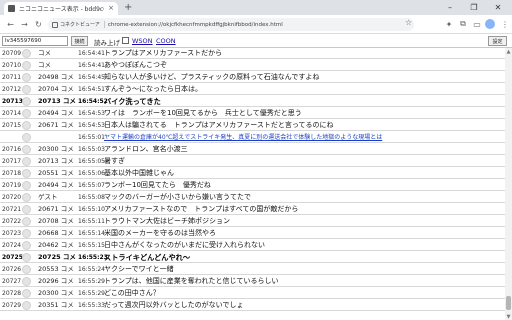  What do you see at coordinates (252, 257) in the screenshot?
I see `comment-row: 20725 20725 コメ 16:55:23 ストライキどんどんやれ～` at bounding box center [252, 257].